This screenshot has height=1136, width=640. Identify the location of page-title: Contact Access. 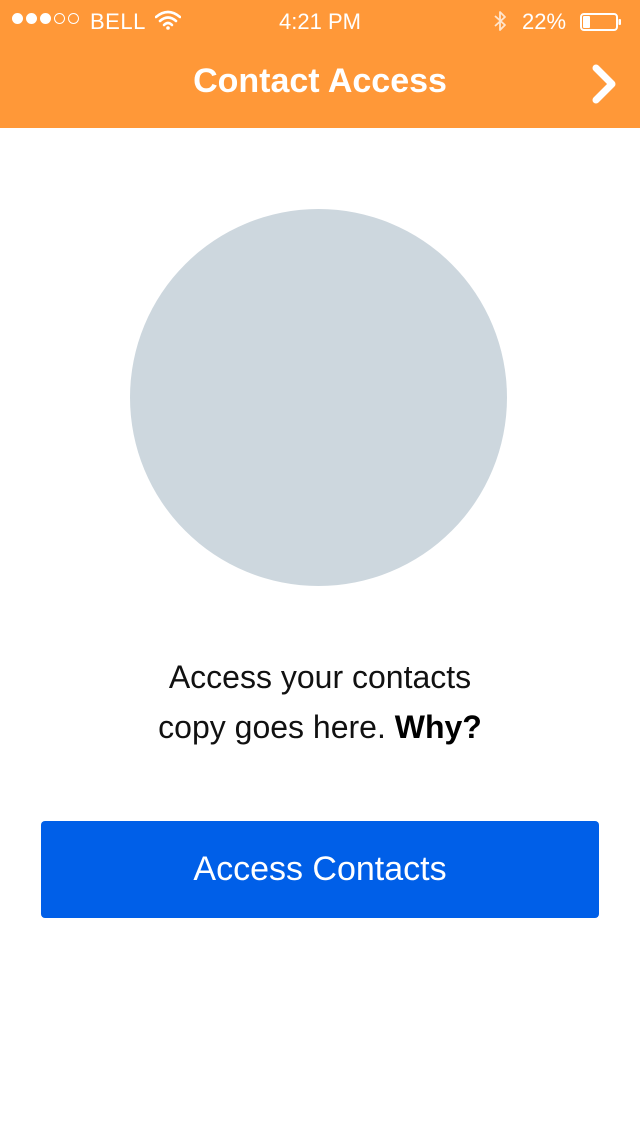
(320, 81).